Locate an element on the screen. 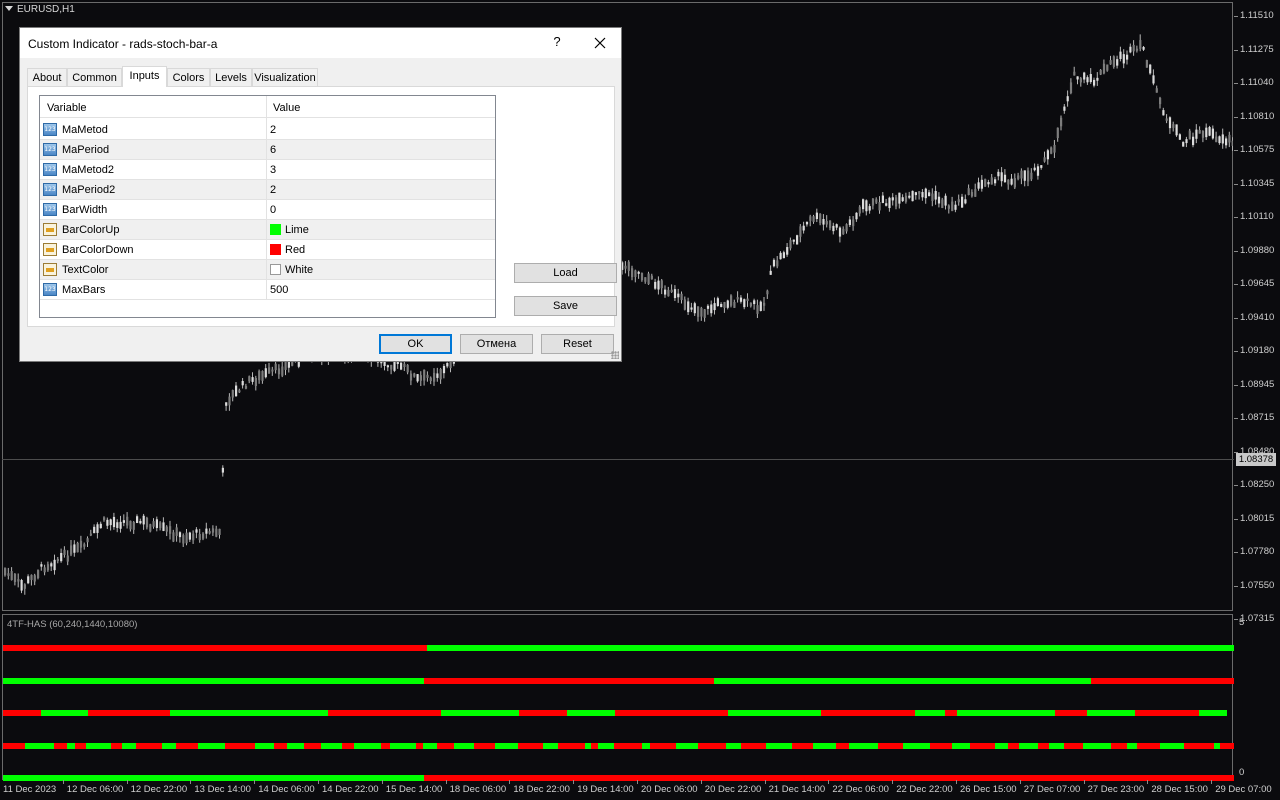  tab-visualization: Visualization is located at coordinates (285, 77).